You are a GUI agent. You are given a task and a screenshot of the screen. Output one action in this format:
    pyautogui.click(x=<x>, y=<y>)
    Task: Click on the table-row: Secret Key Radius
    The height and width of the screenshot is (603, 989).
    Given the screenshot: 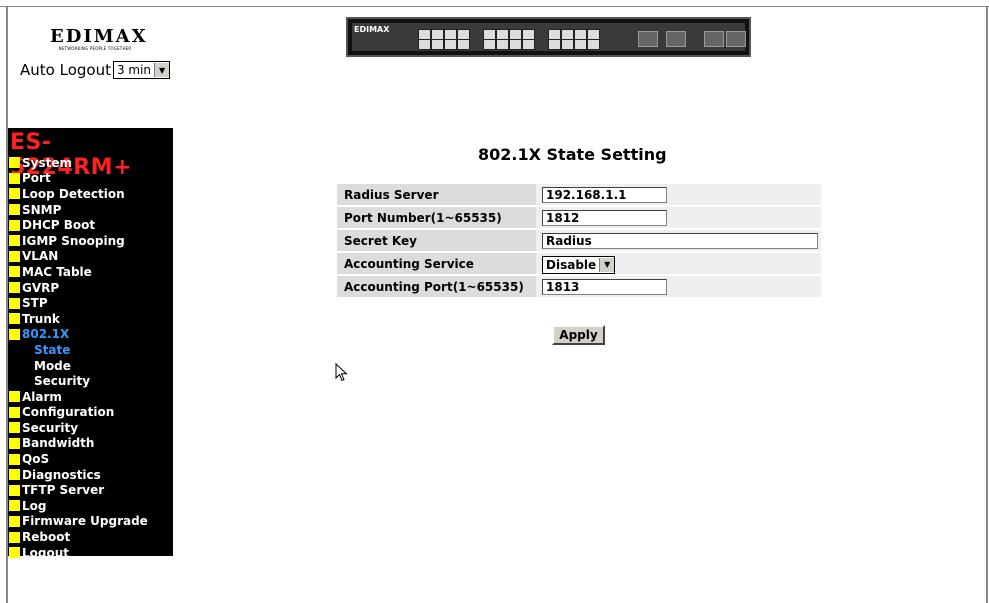 What is the action you would take?
    pyautogui.click(x=579, y=240)
    